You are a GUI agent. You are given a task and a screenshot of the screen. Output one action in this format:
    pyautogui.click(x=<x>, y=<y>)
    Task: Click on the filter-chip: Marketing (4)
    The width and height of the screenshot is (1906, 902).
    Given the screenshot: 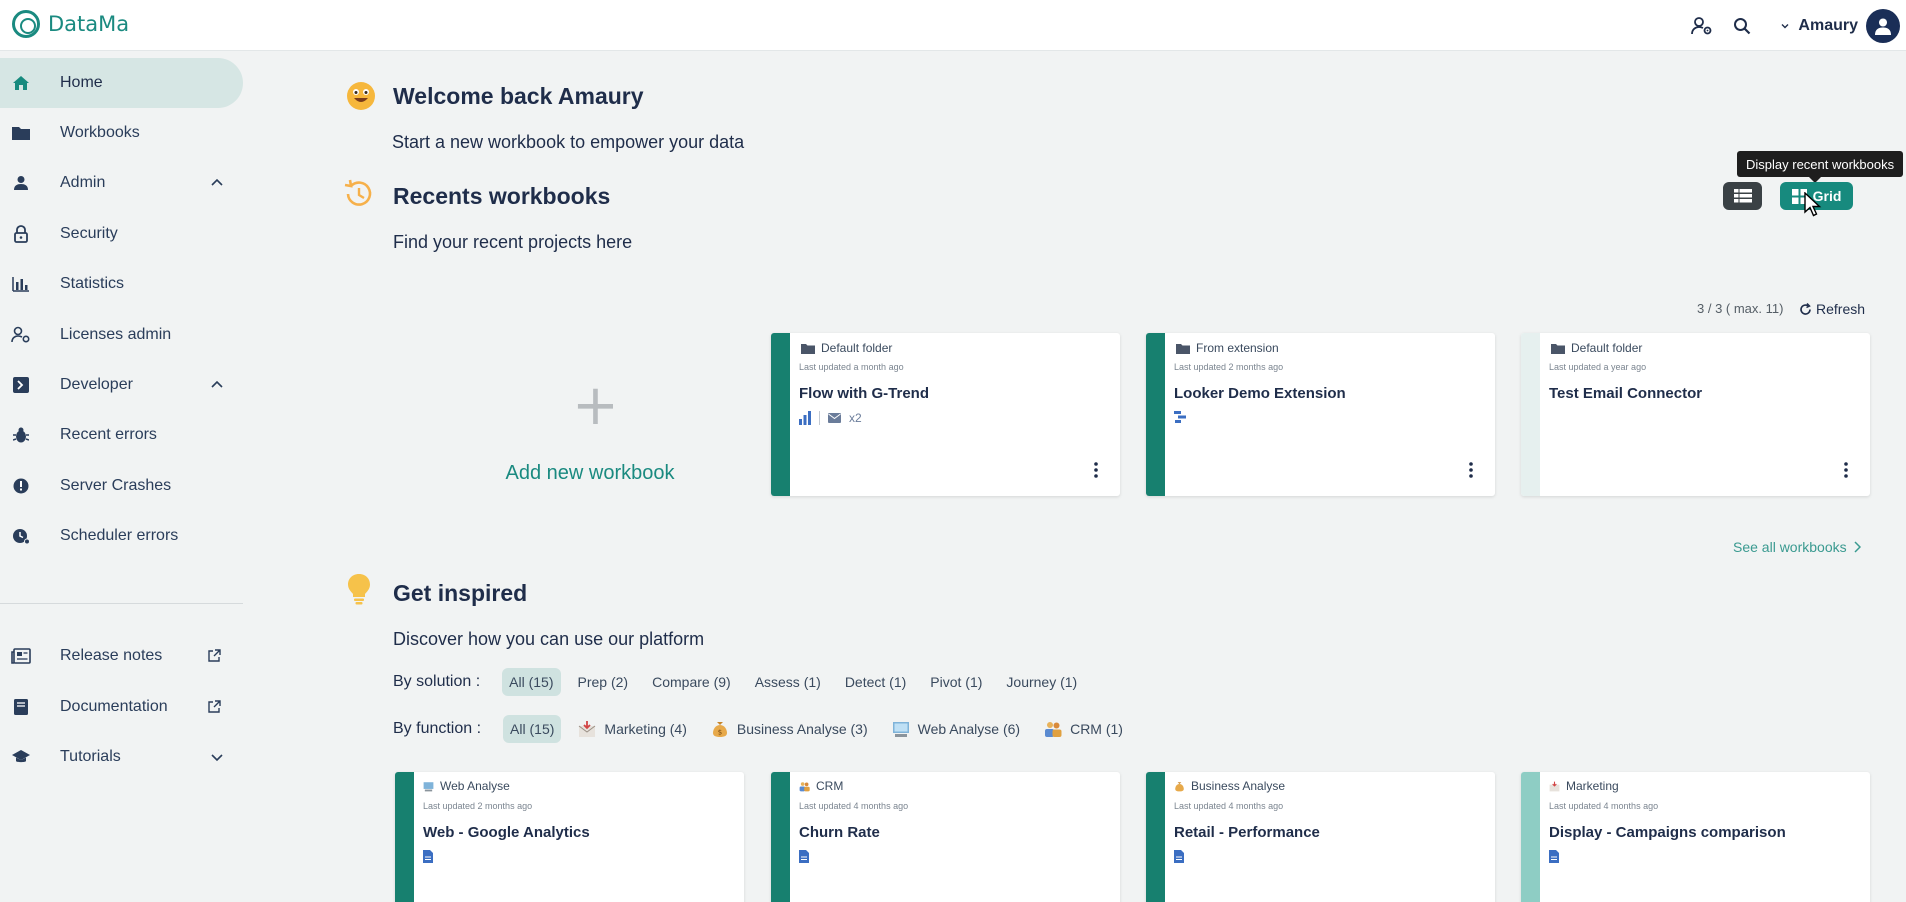 What is the action you would take?
    pyautogui.click(x=632, y=729)
    